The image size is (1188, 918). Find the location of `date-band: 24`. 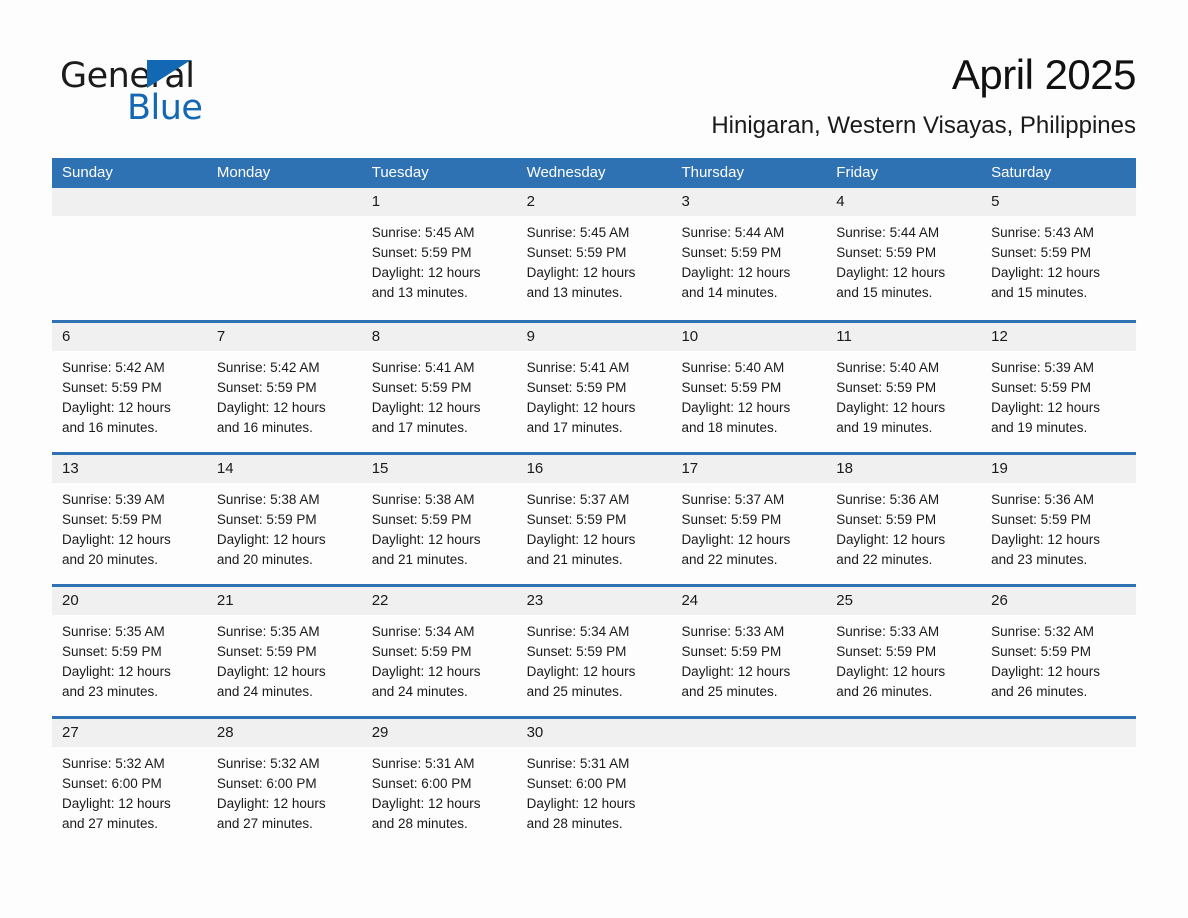

date-band: 24 is located at coordinates (749, 601).